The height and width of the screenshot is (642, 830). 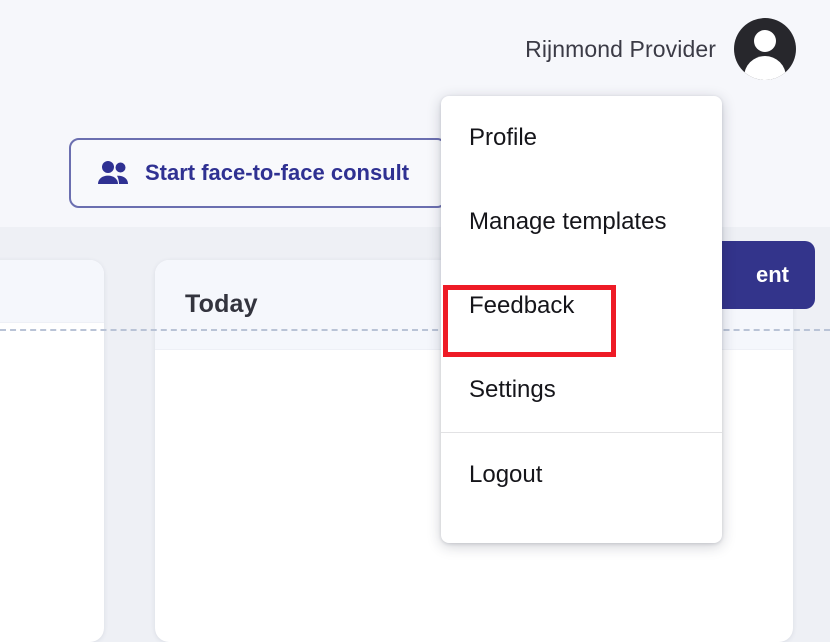 I want to click on menu-group-secondary: Logout, so click(x=581, y=475).